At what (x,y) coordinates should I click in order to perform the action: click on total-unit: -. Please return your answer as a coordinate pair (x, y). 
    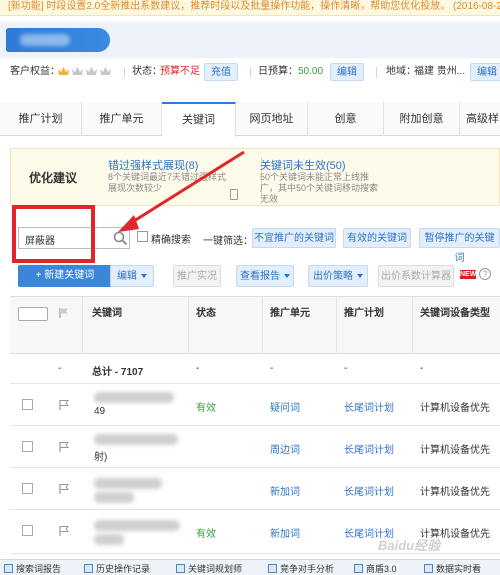
    Looking at the image, I should click on (272, 368).